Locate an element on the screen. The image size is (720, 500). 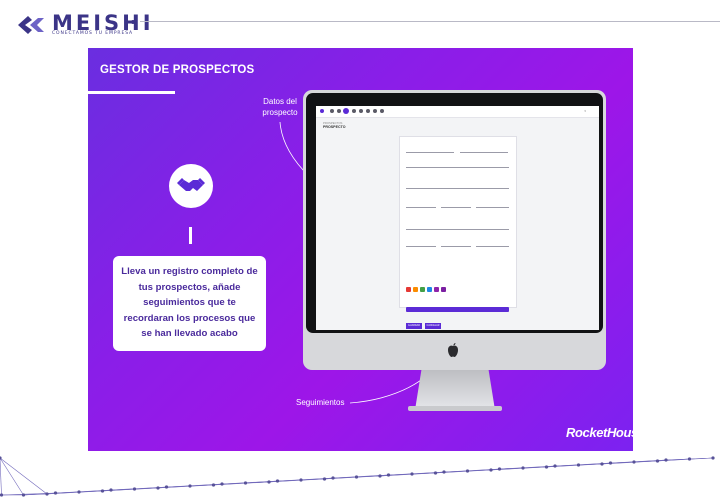
monitor-stand is located at coordinates (455, 390).